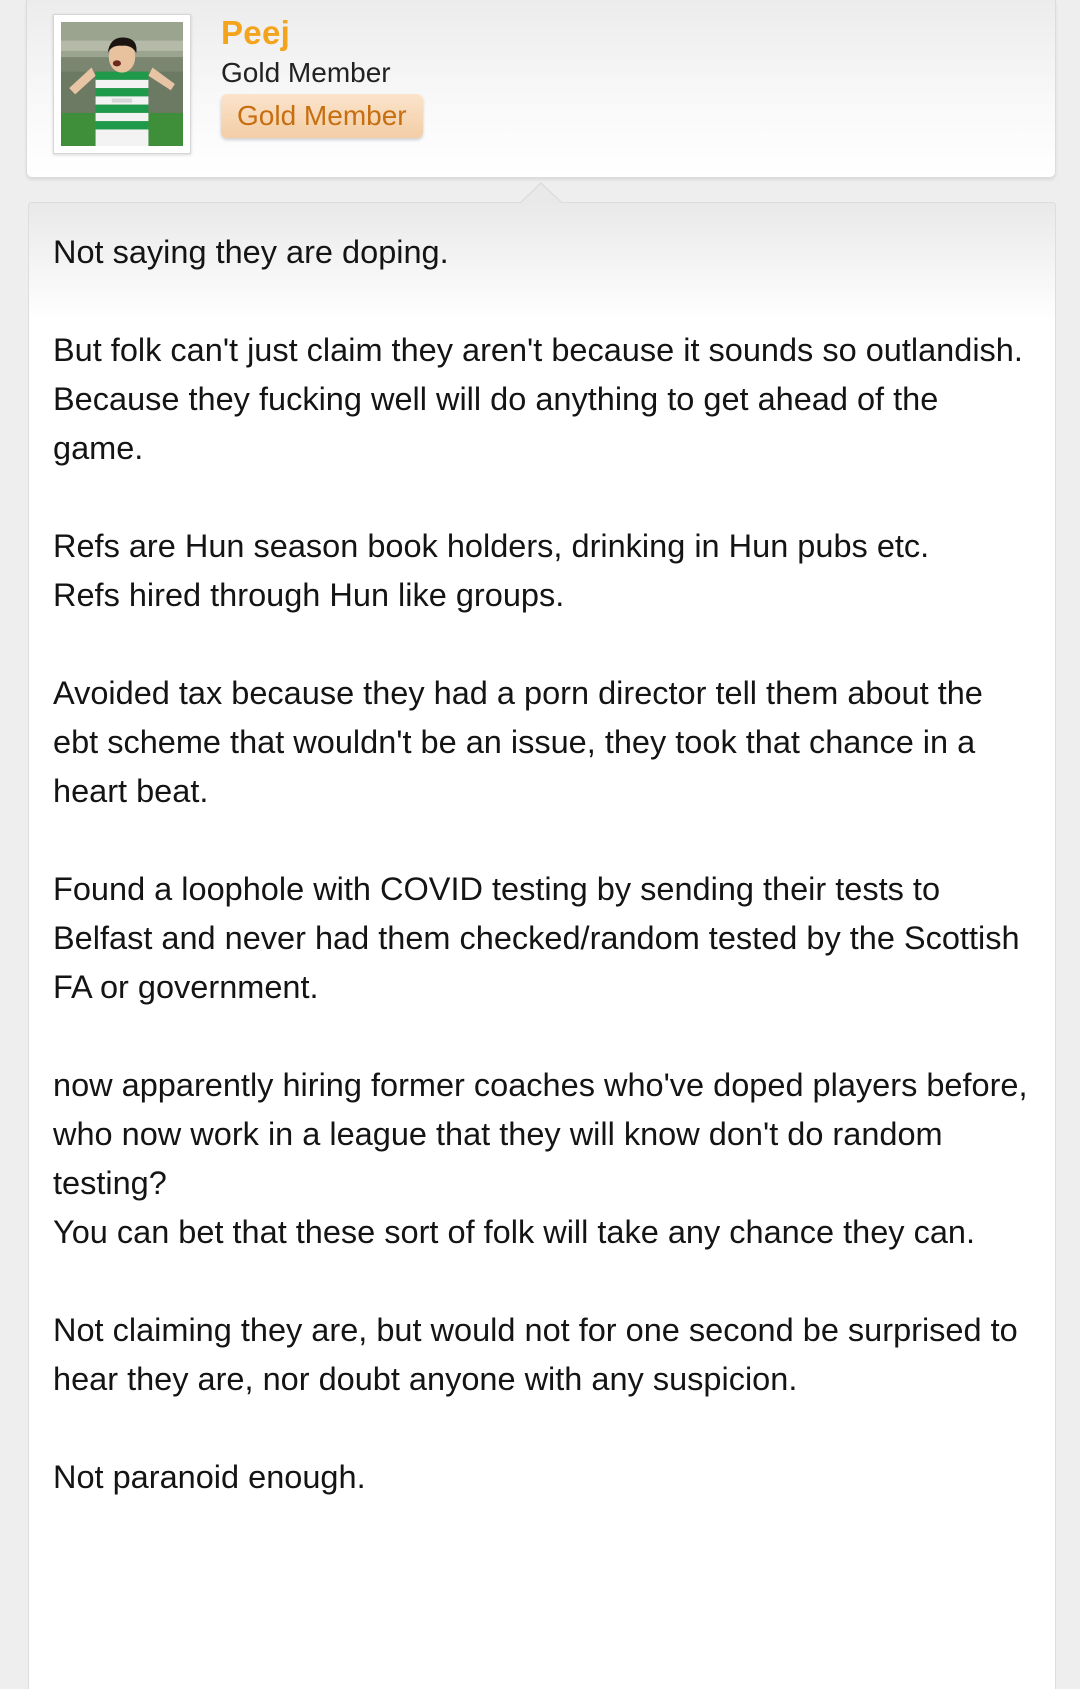  I want to click on avatar-photo-icon, so click(122, 84).